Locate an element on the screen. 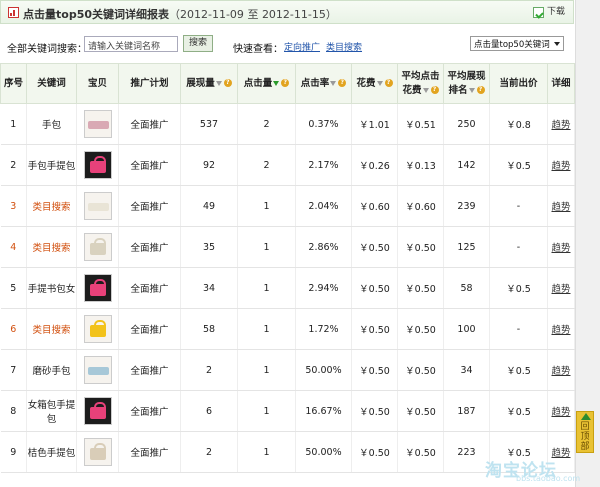 The image size is (600, 487). cell-avg_rank: 100 is located at coordinates (466, 329).